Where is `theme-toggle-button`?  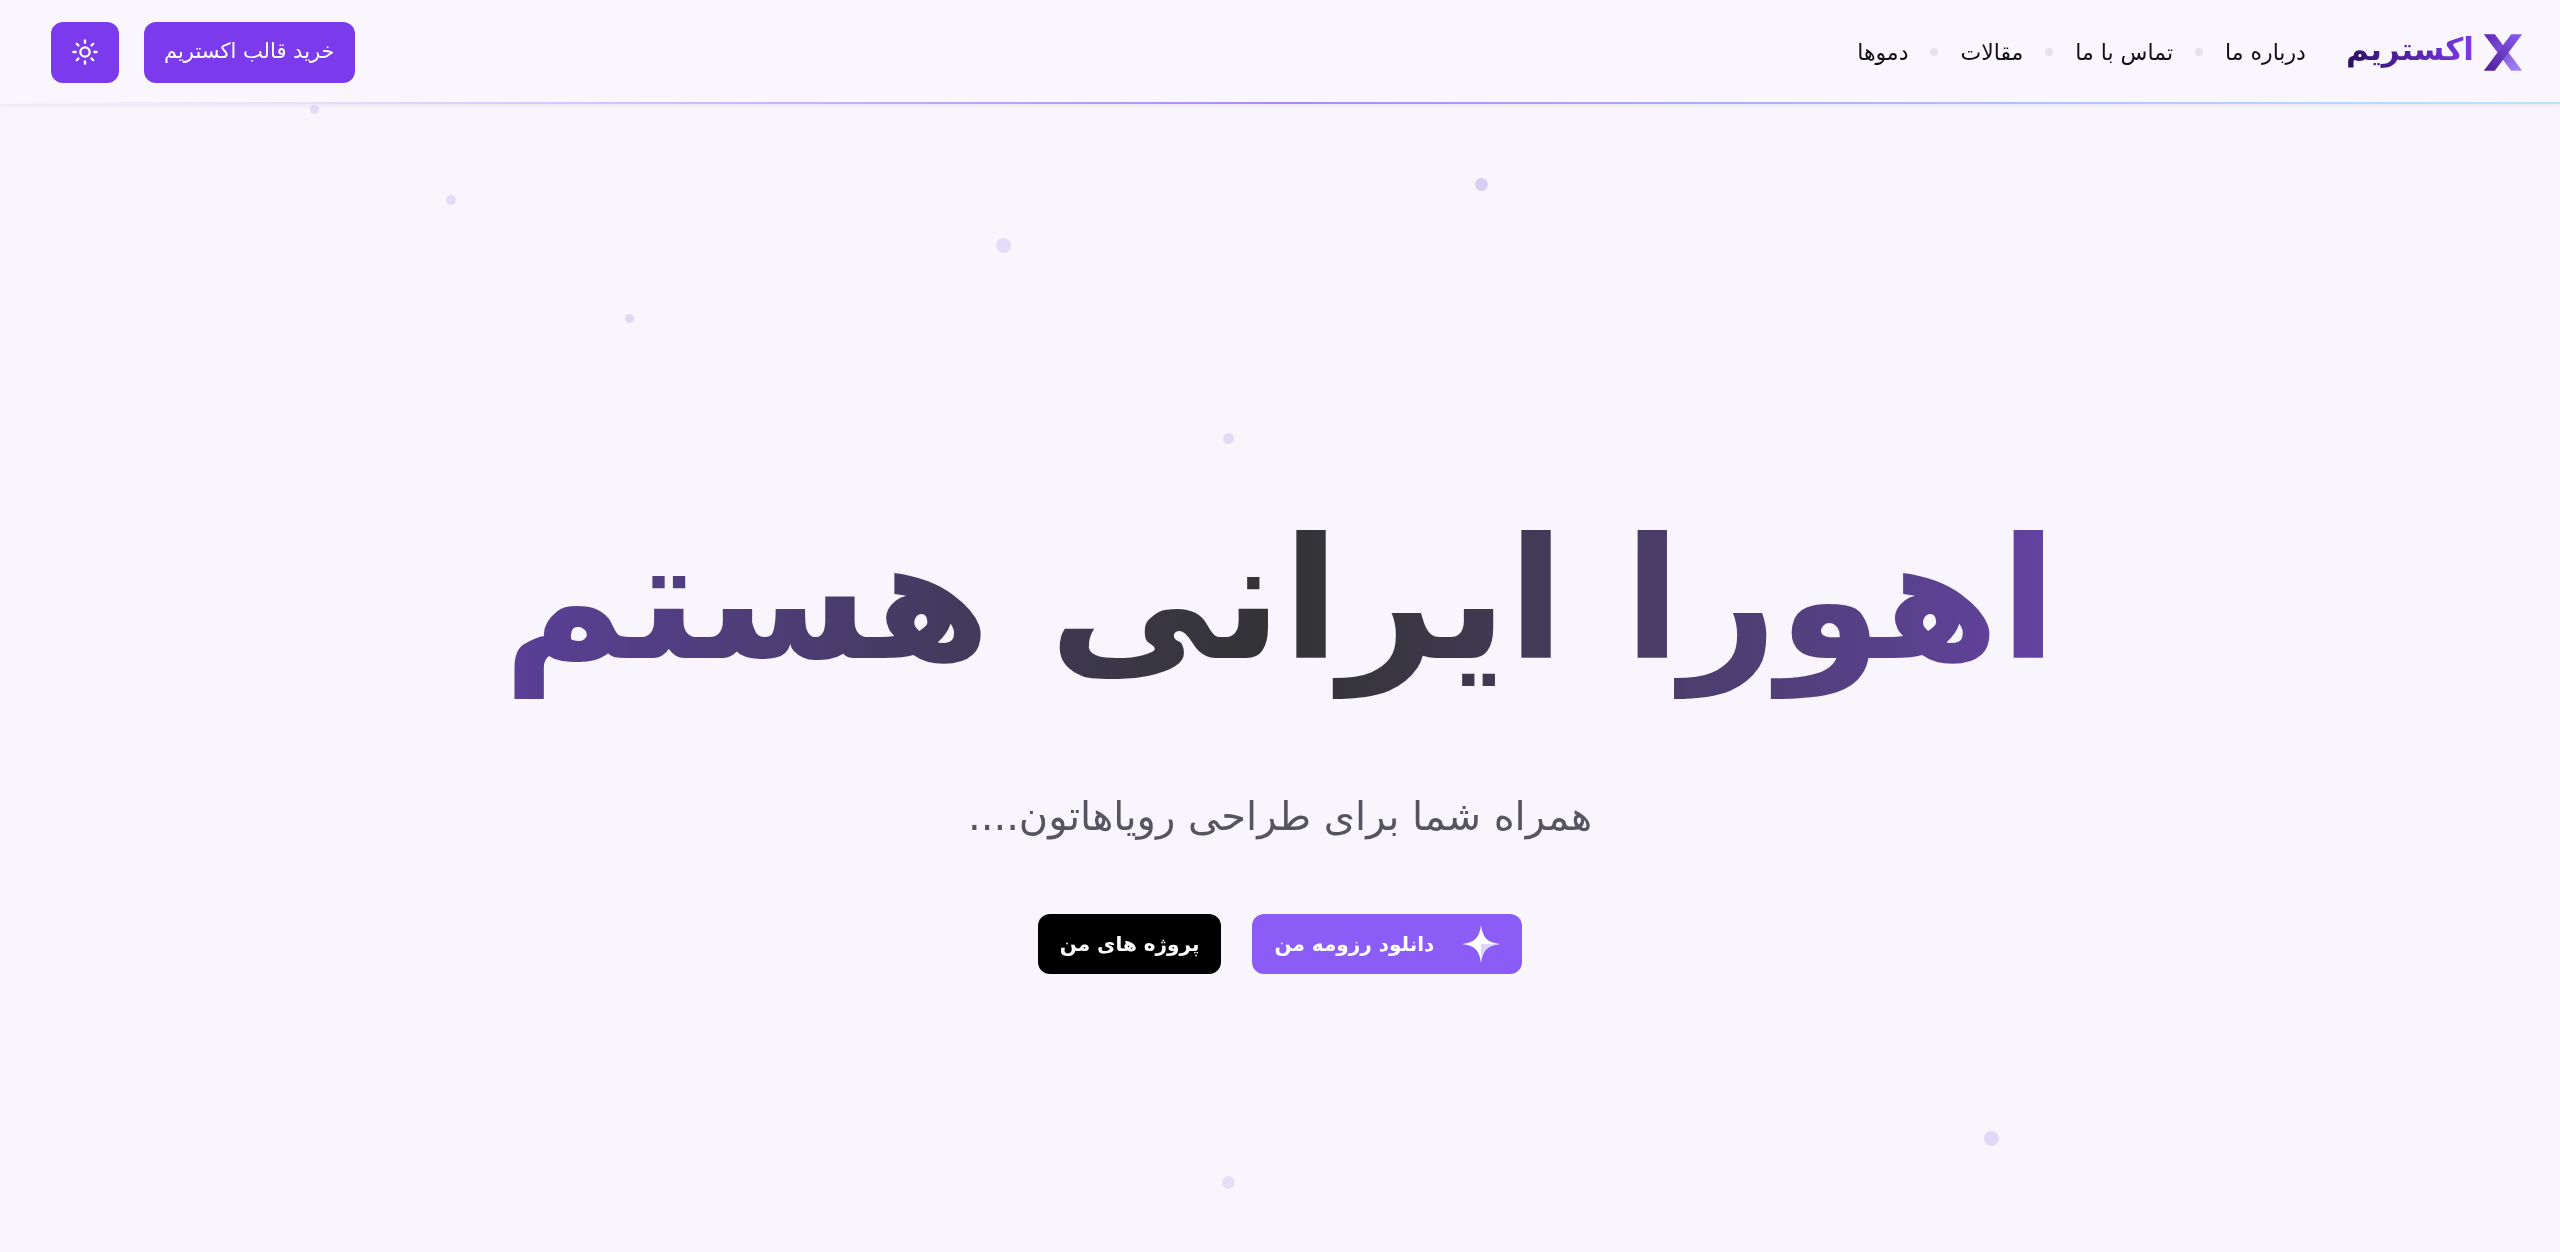 theme-toggle-button is located at coordinates (85, 52).